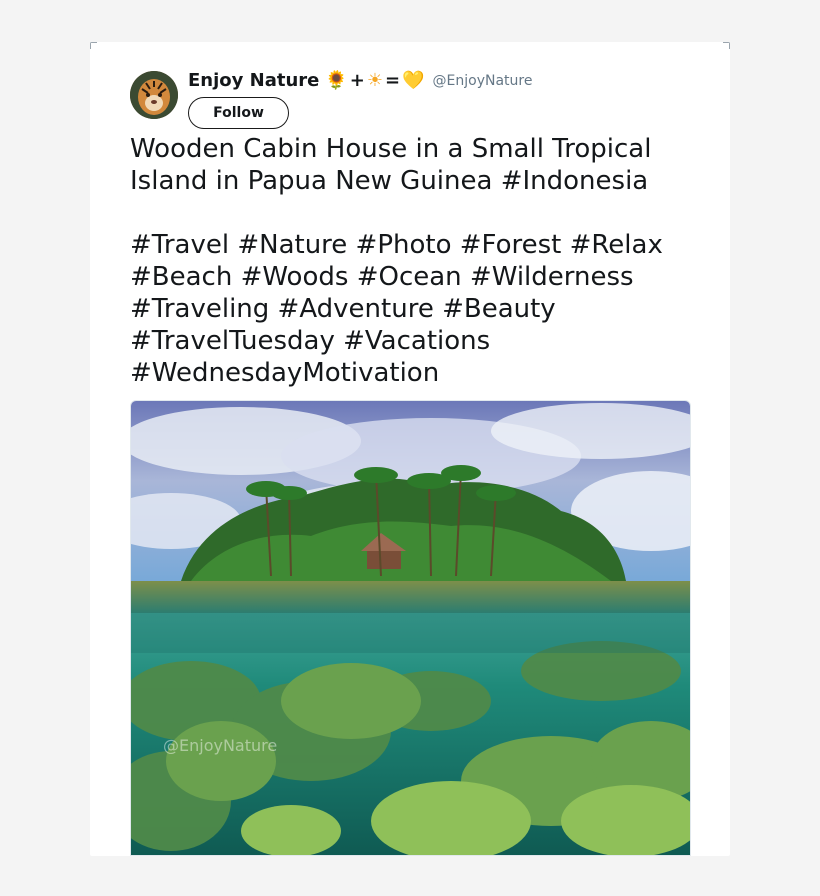  What do you see at coordinates (253, 80) in the screenshot?
I see `display-name: Enjoy Nature` at bounding box center [253, 80].